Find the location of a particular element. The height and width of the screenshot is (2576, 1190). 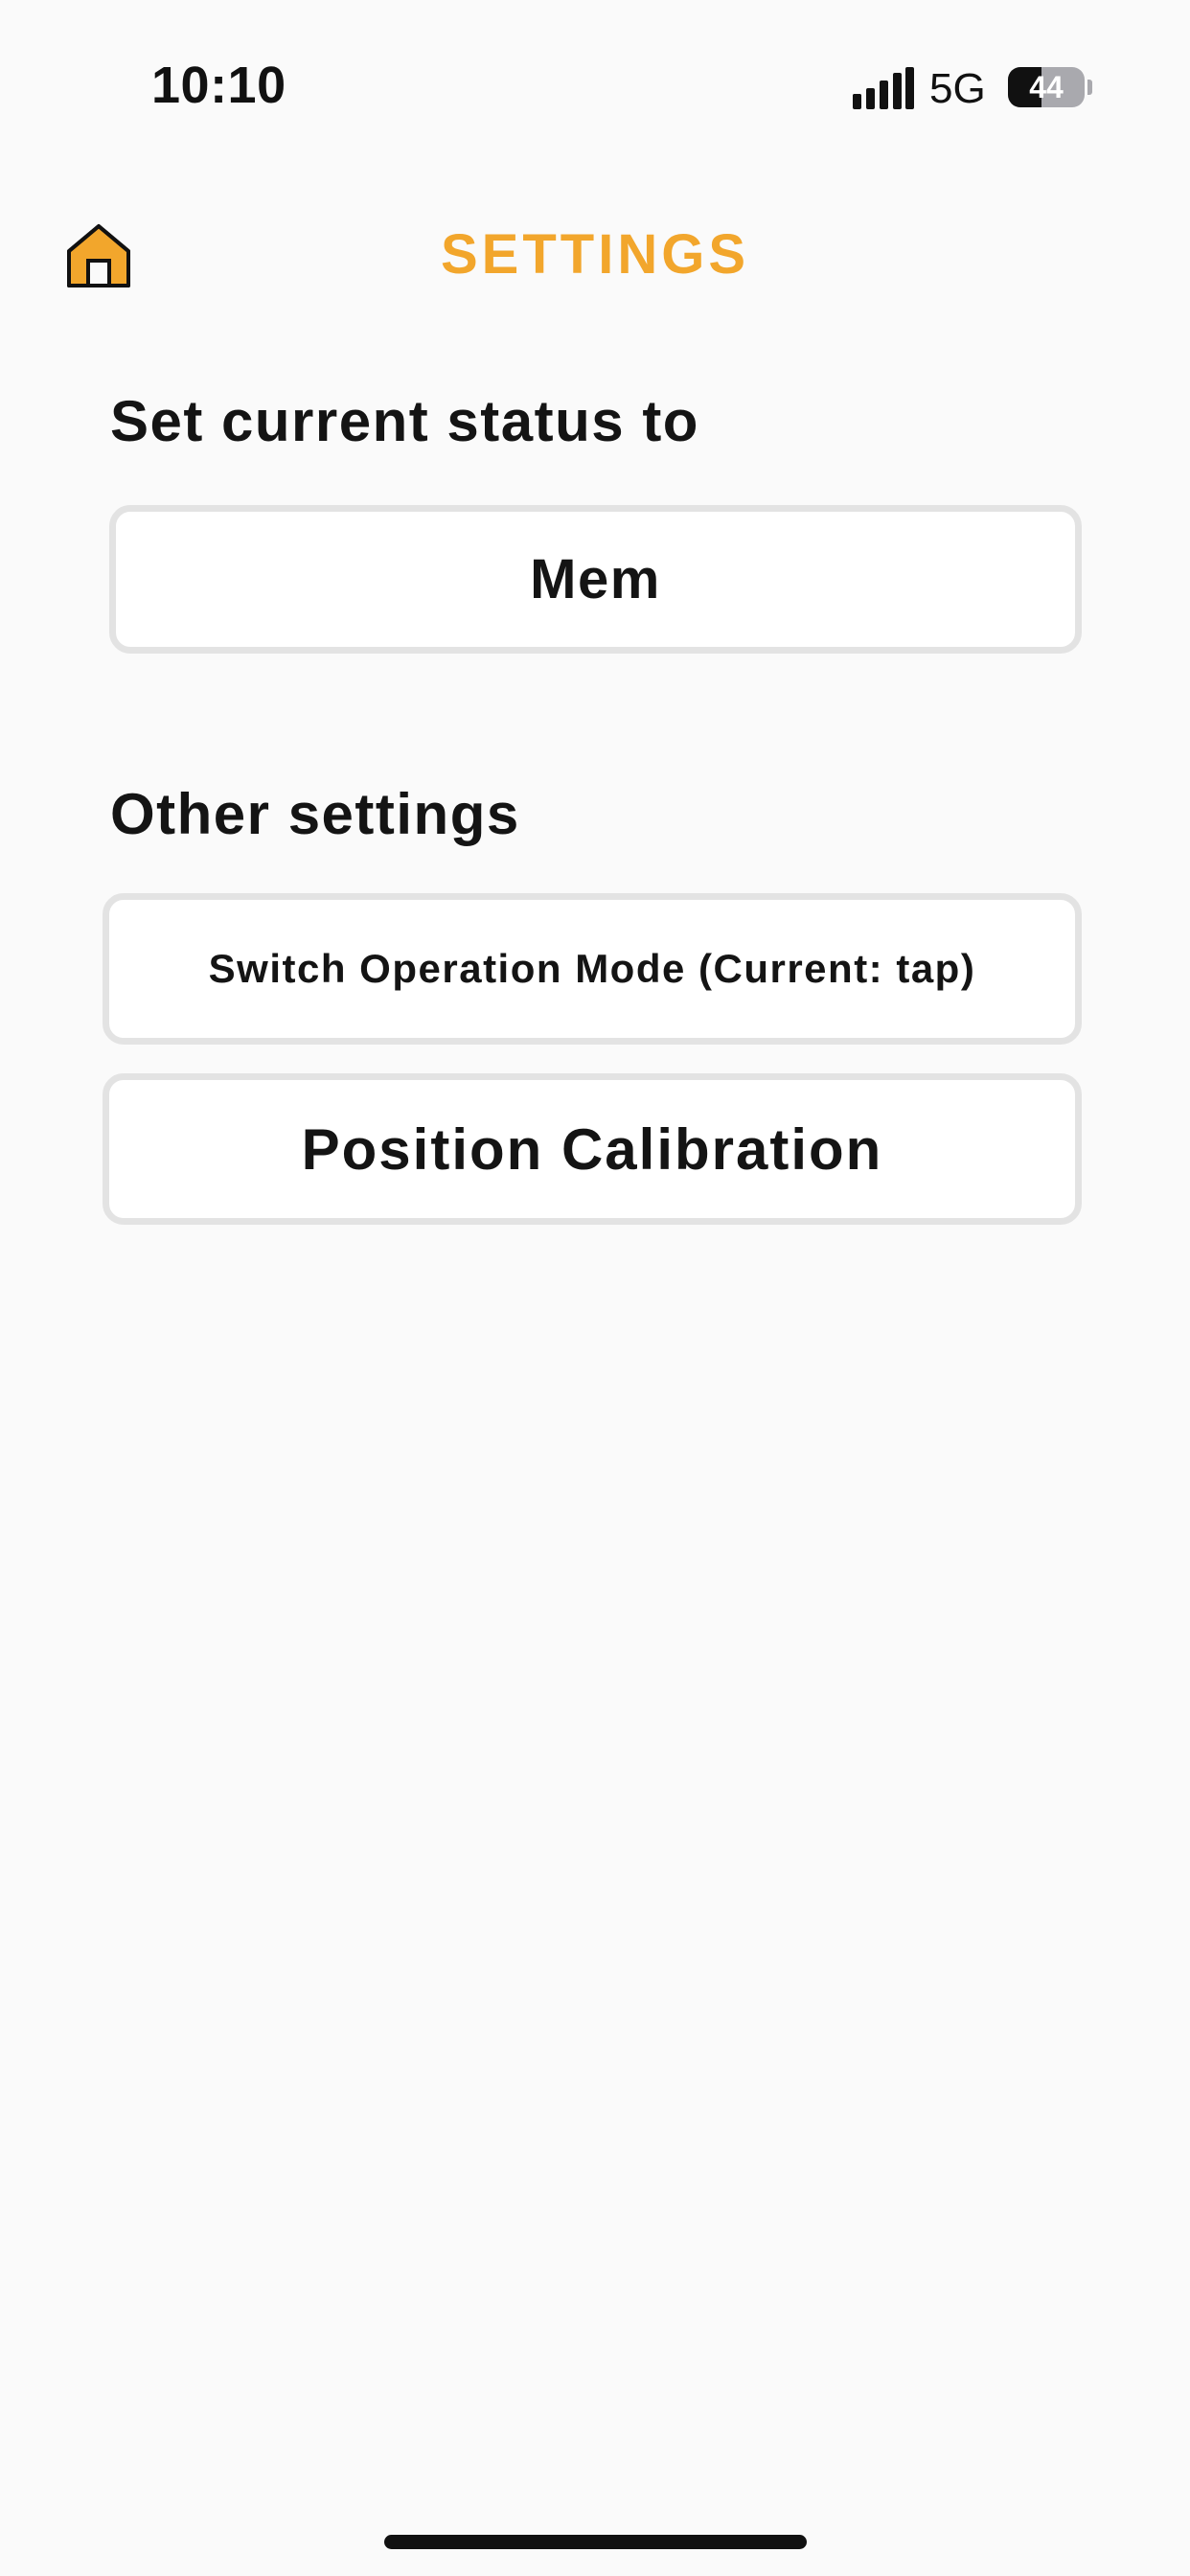

cellular-signal-icon is located at coordinates (884, 88).